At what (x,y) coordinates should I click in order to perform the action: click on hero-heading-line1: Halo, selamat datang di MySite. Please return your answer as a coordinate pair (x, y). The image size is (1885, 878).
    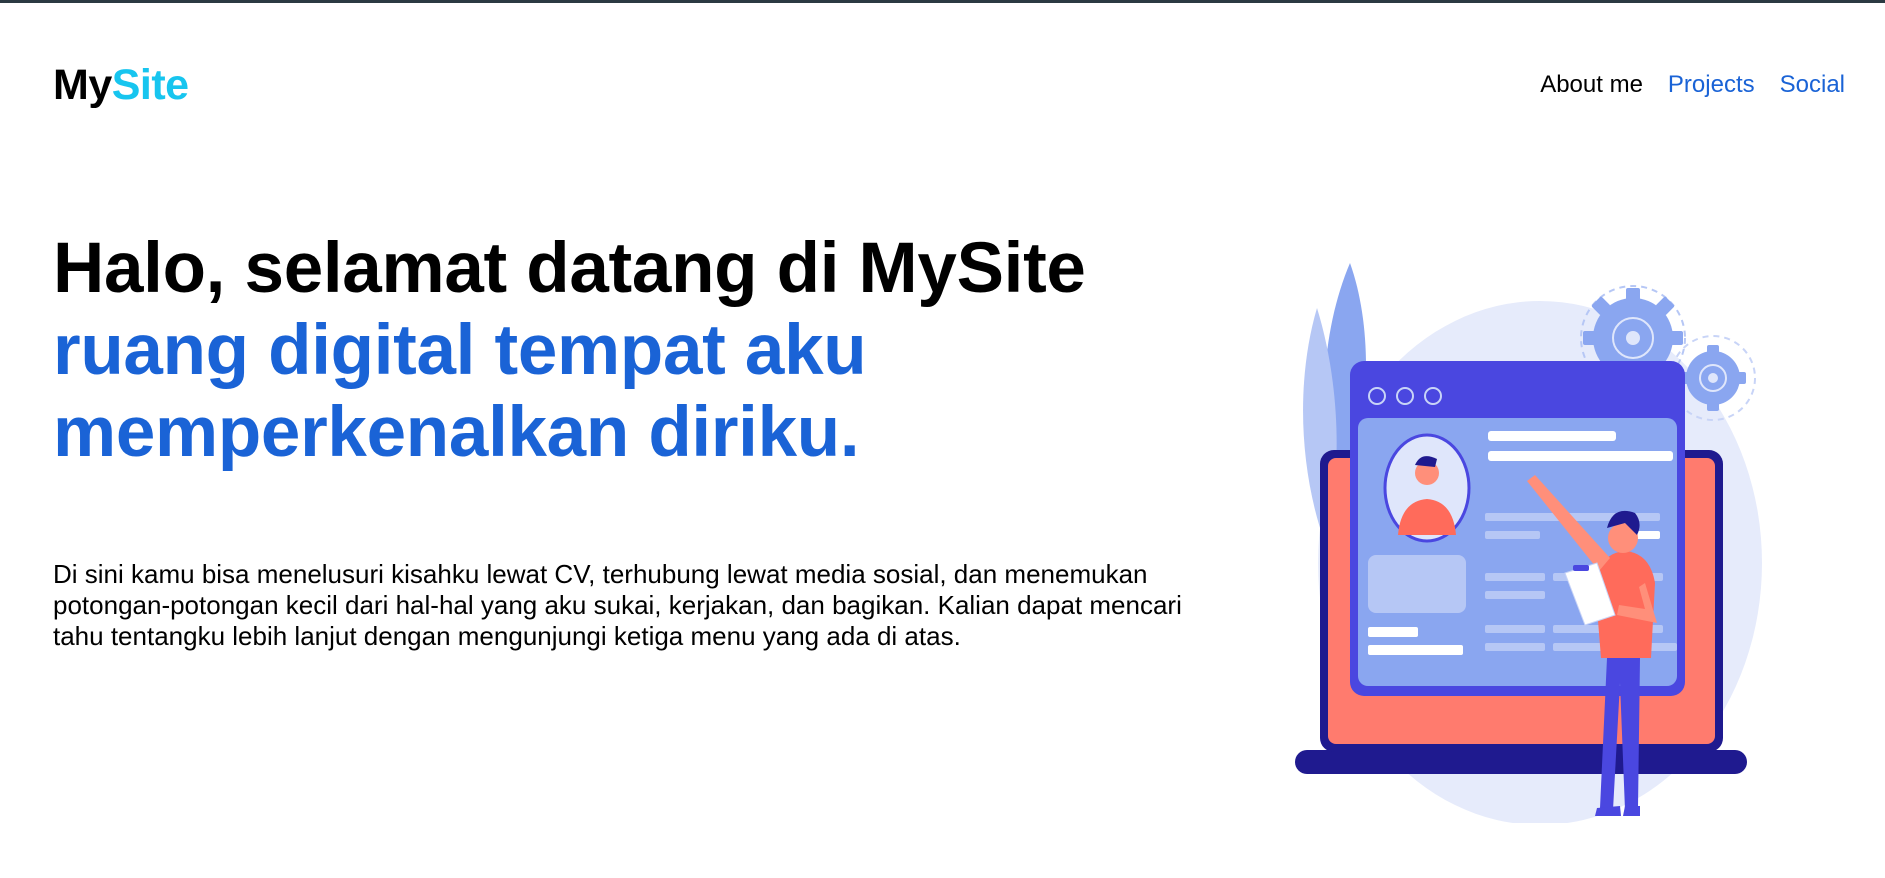
    Looking at the image, I should click on (569, 268).